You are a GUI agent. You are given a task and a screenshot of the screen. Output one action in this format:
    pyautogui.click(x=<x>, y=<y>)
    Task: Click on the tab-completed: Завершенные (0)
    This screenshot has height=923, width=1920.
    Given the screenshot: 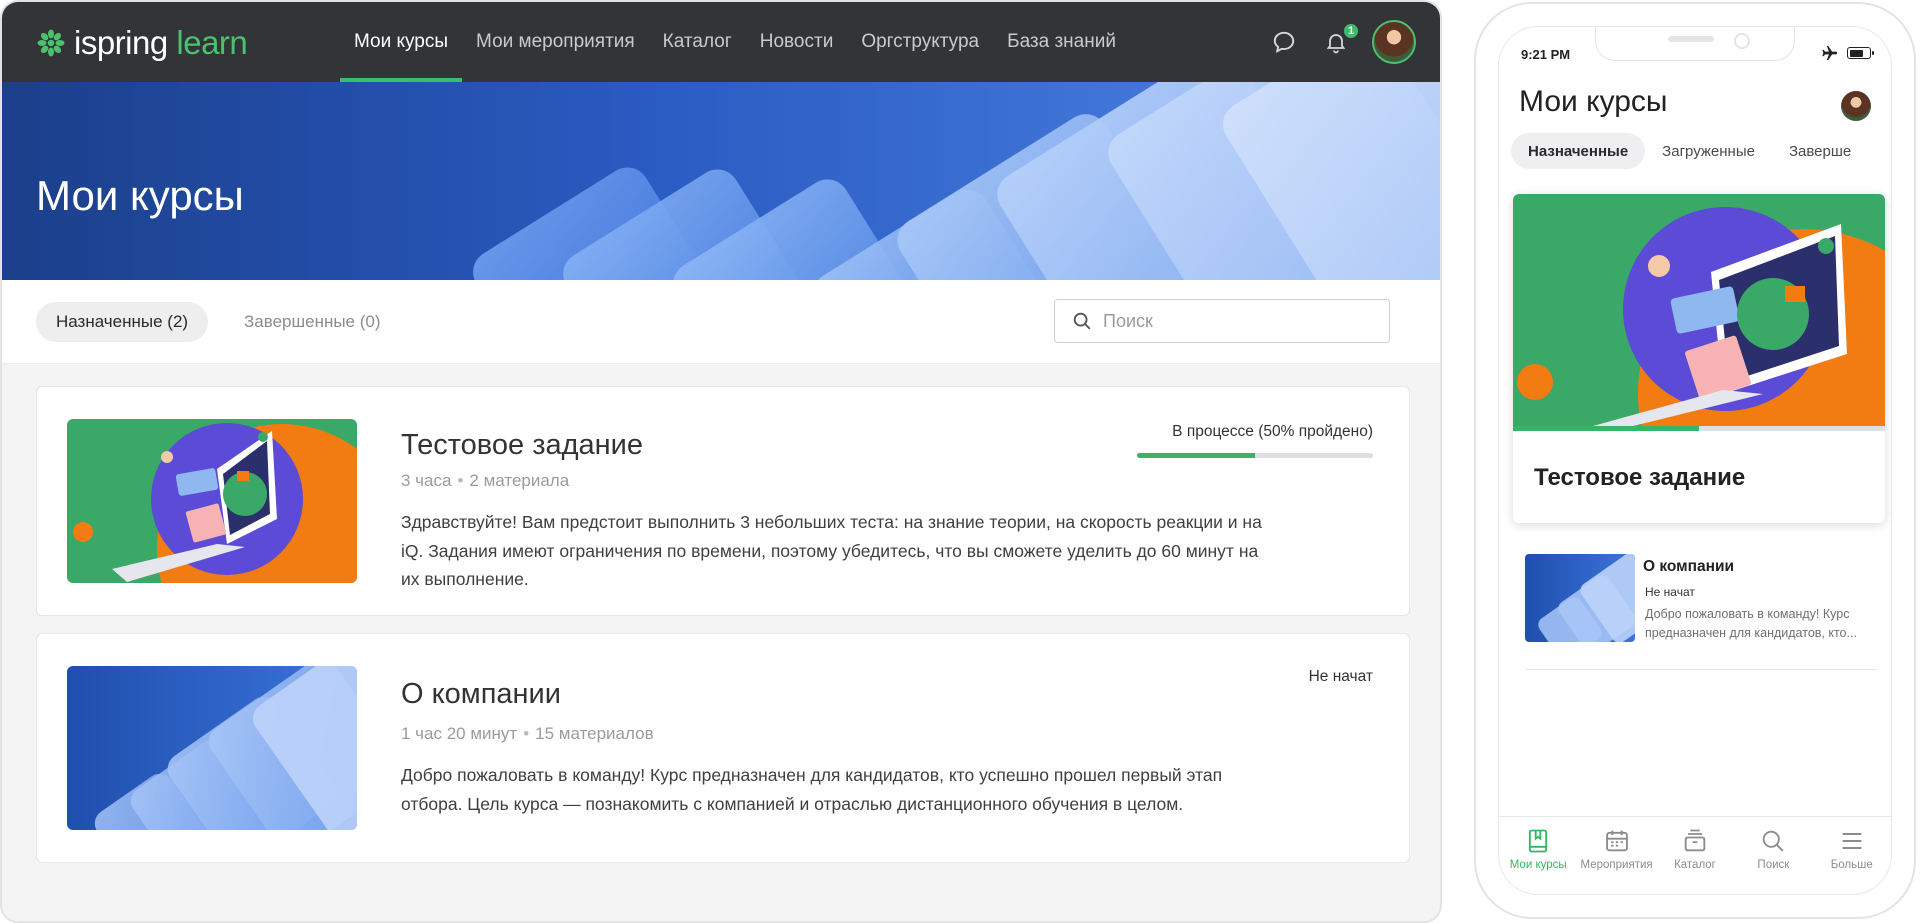 What is the action you would take?
    pyautogui.click(x=312, y=322)
    